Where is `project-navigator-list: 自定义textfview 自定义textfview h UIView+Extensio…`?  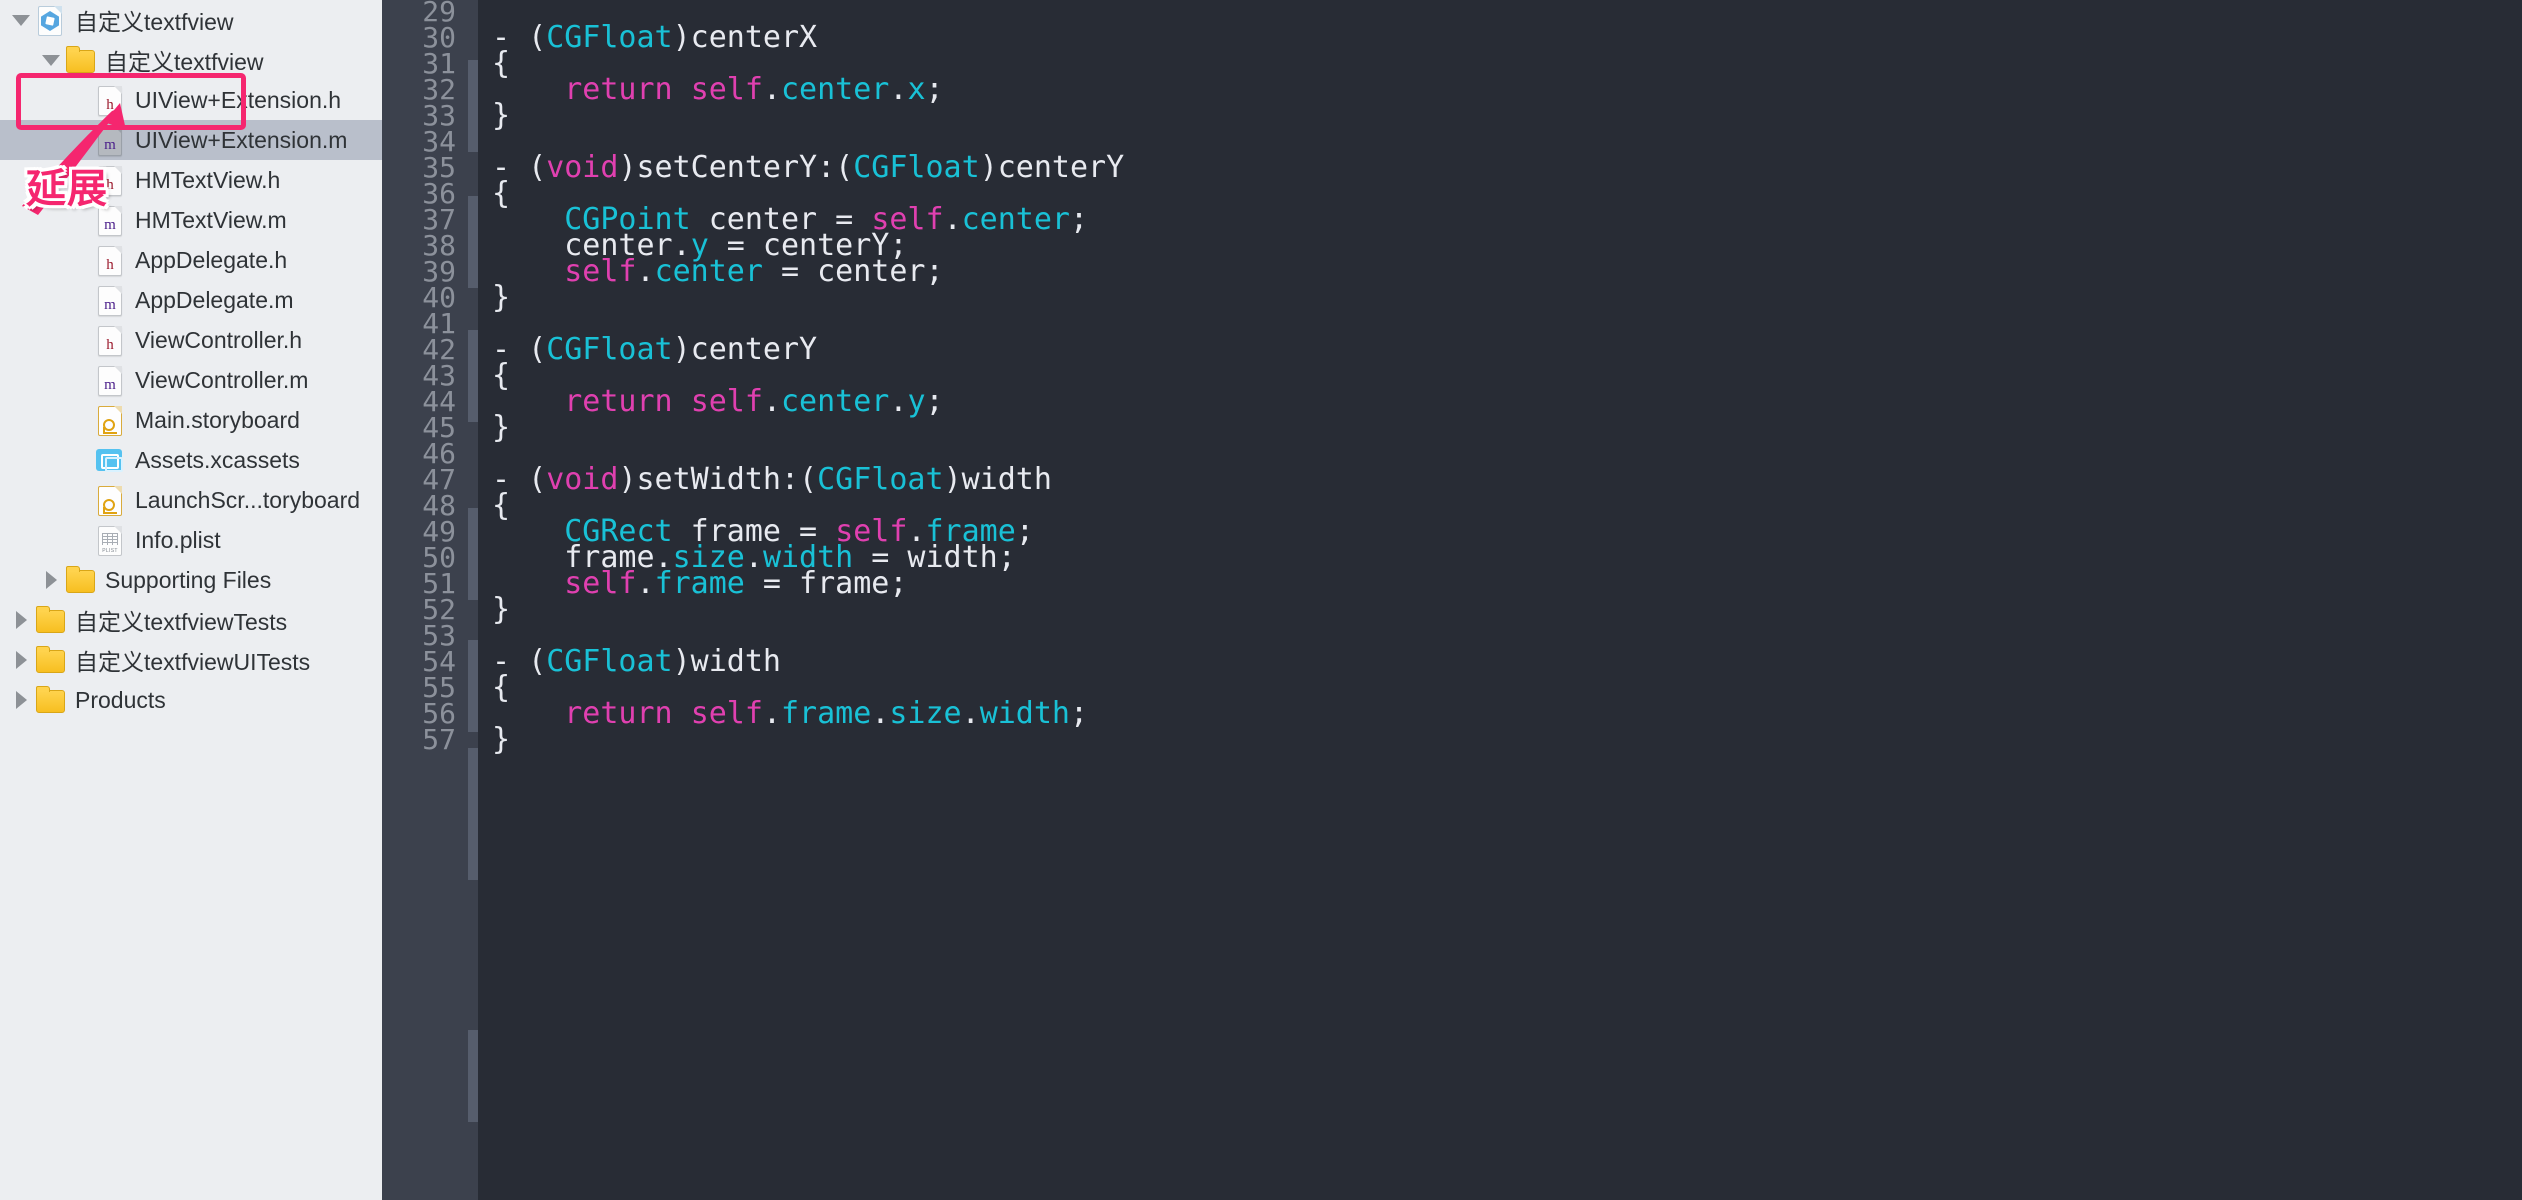
project-navigator-list: 自定义textfview 自定义textfview h UIView+Extensio… is located at coordinates (191, 360).